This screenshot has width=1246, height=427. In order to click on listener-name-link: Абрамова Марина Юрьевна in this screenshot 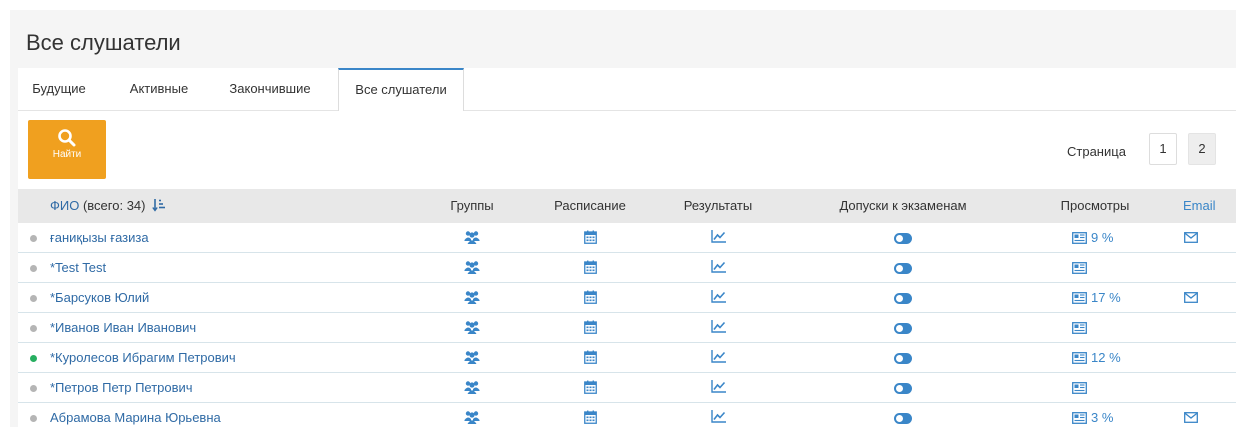, I will do `click(135, 415)`.